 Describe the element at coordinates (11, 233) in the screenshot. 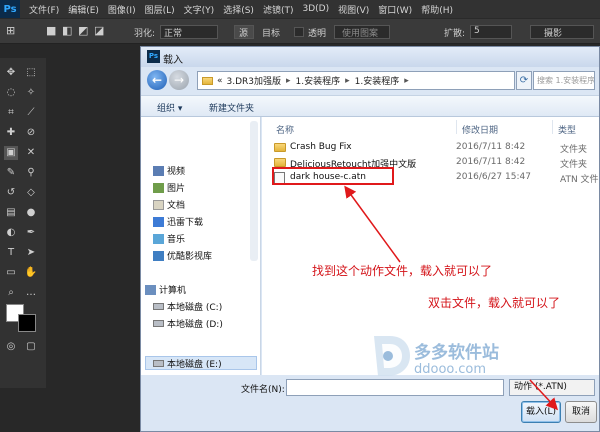

I see `dodge-tool-icon: ◐` at that location.